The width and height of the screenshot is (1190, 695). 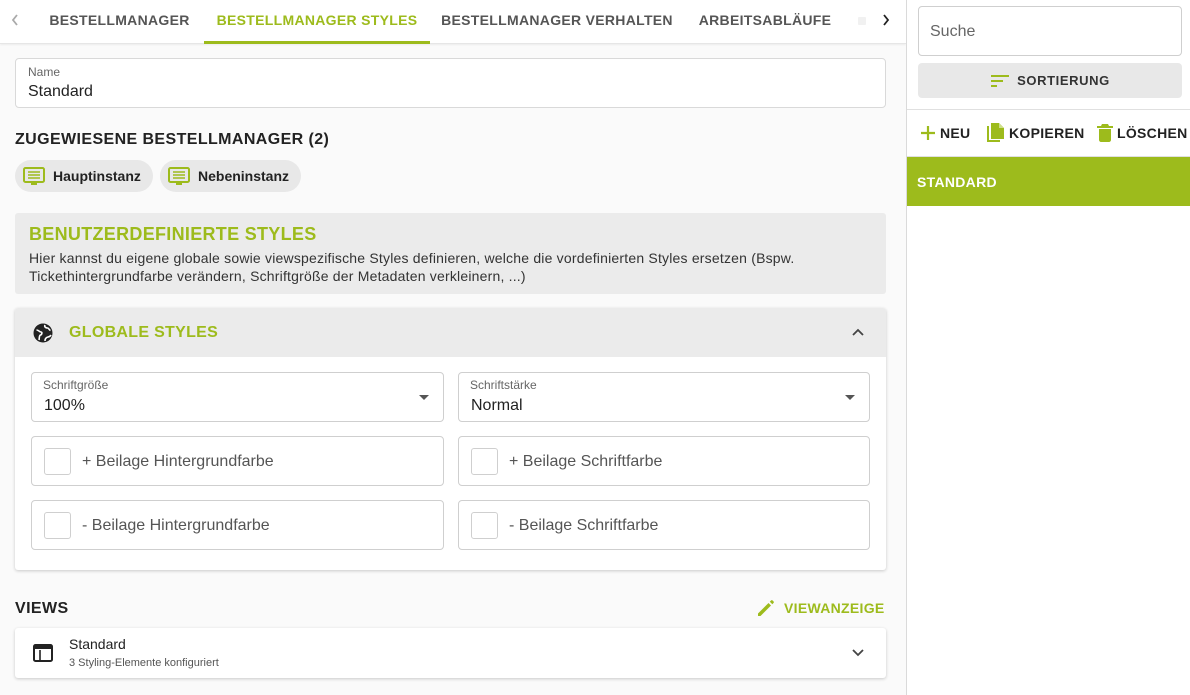 I want to click on views-title: VIEWS, so click(x=42, y=608).